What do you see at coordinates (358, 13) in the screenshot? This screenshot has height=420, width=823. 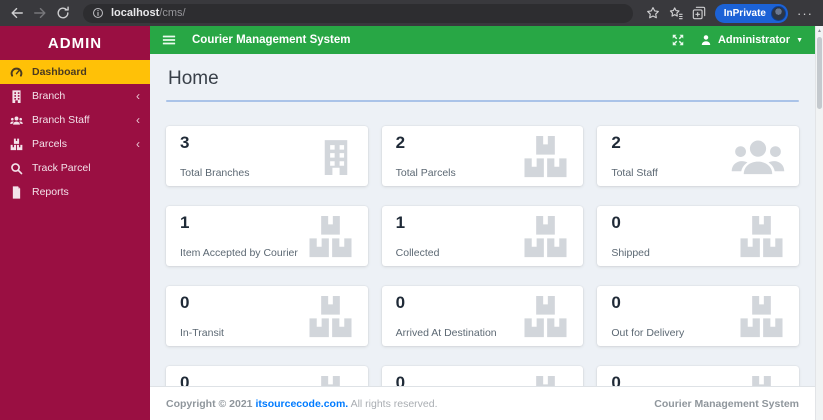 I see `address-bar: localhost/cms/` at bounding box center [358, 13].